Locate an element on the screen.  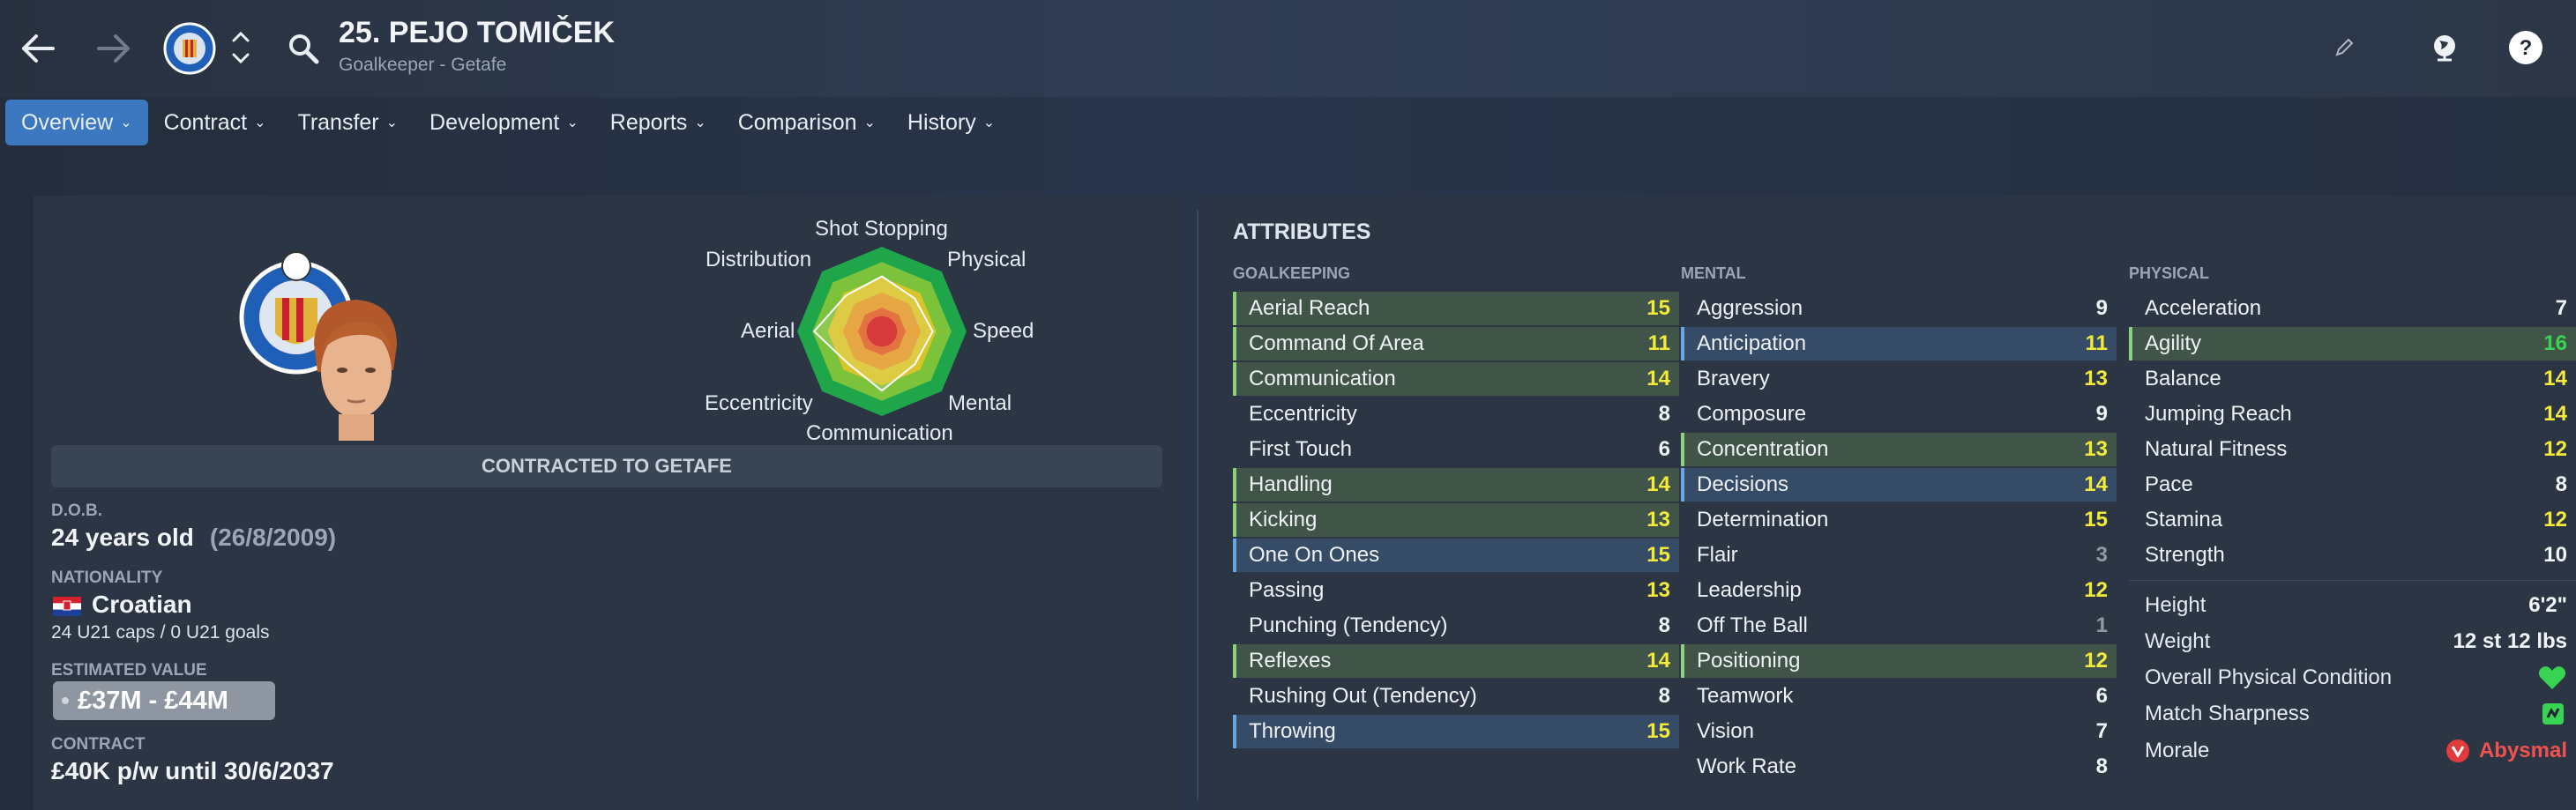
attribute-value: 9 is located at coordinates (2101, 308).